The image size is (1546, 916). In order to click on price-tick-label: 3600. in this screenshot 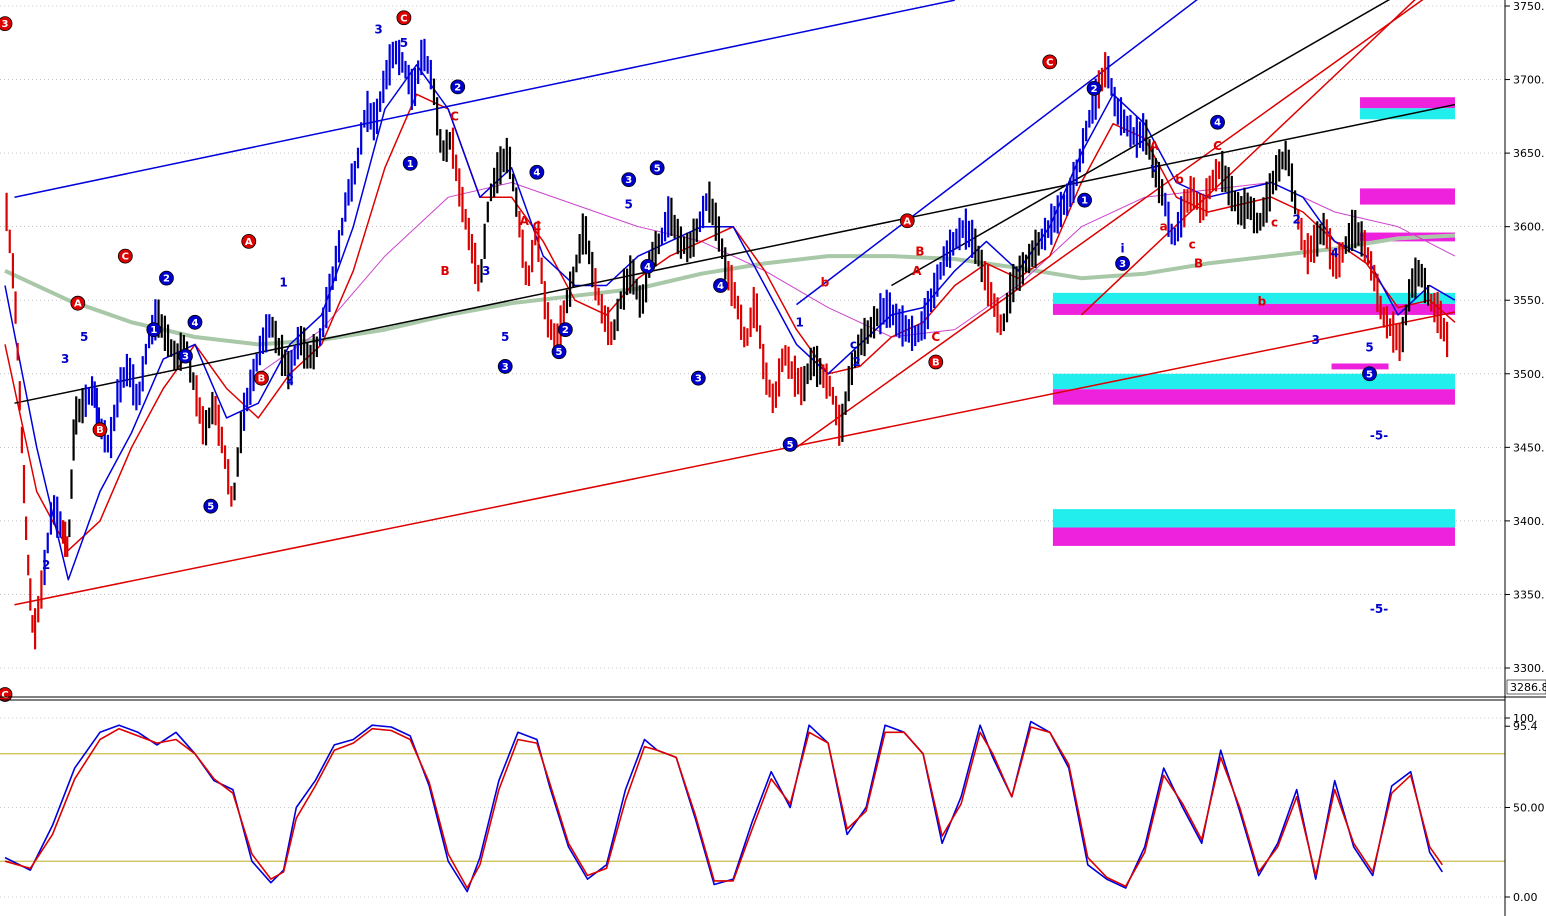, I will do `click(1529, 227)`.